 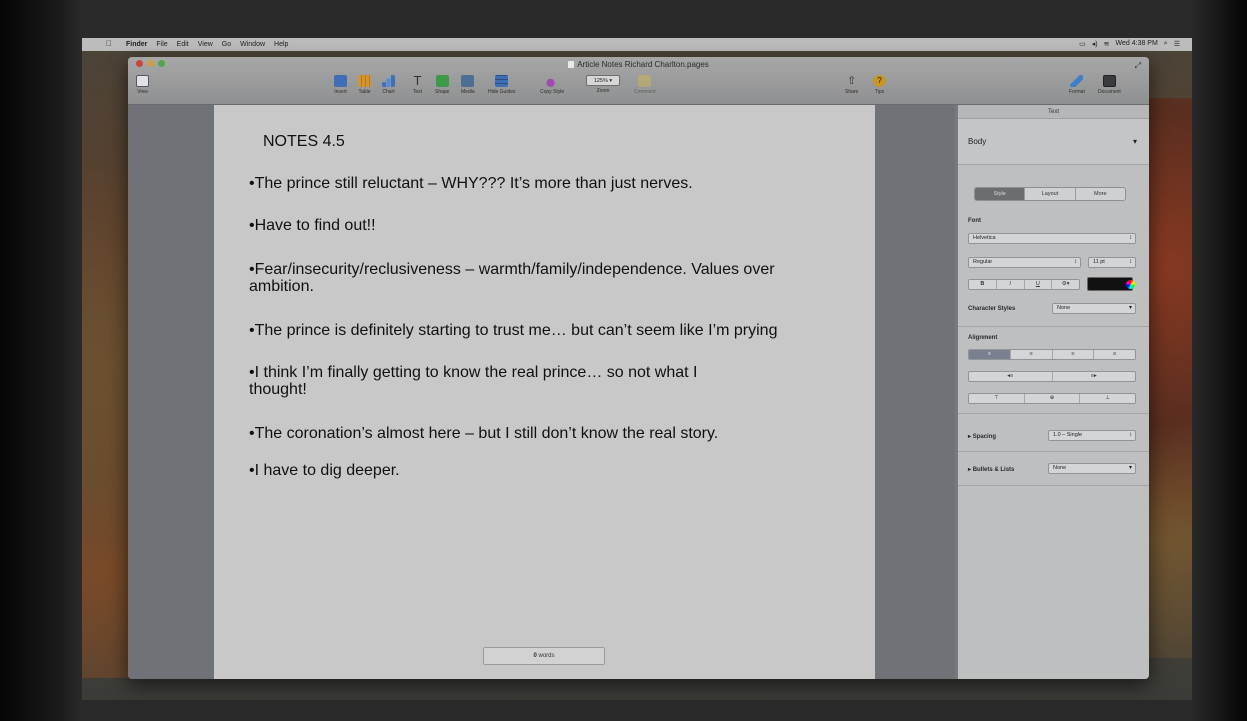 What do you see at coordinates (1052, 238) in the screenshot?
I see `font-family-select: Helvetica` at bounding box center [1052, 238].